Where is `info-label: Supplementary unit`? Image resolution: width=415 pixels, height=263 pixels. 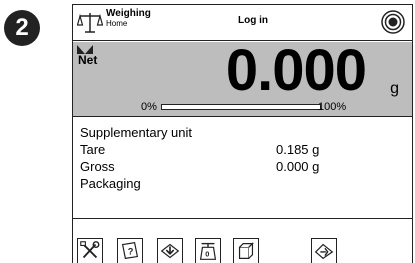 info-label: Supplementary unit is located at coordinates (136, 132).